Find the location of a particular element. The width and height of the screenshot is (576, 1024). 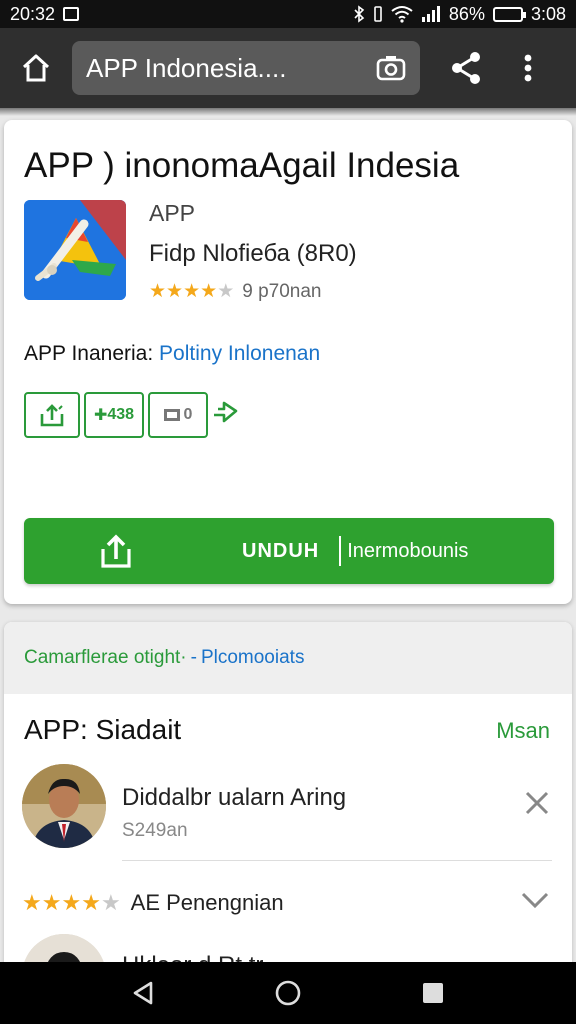

close-icon is located at coordinates (537, 803).